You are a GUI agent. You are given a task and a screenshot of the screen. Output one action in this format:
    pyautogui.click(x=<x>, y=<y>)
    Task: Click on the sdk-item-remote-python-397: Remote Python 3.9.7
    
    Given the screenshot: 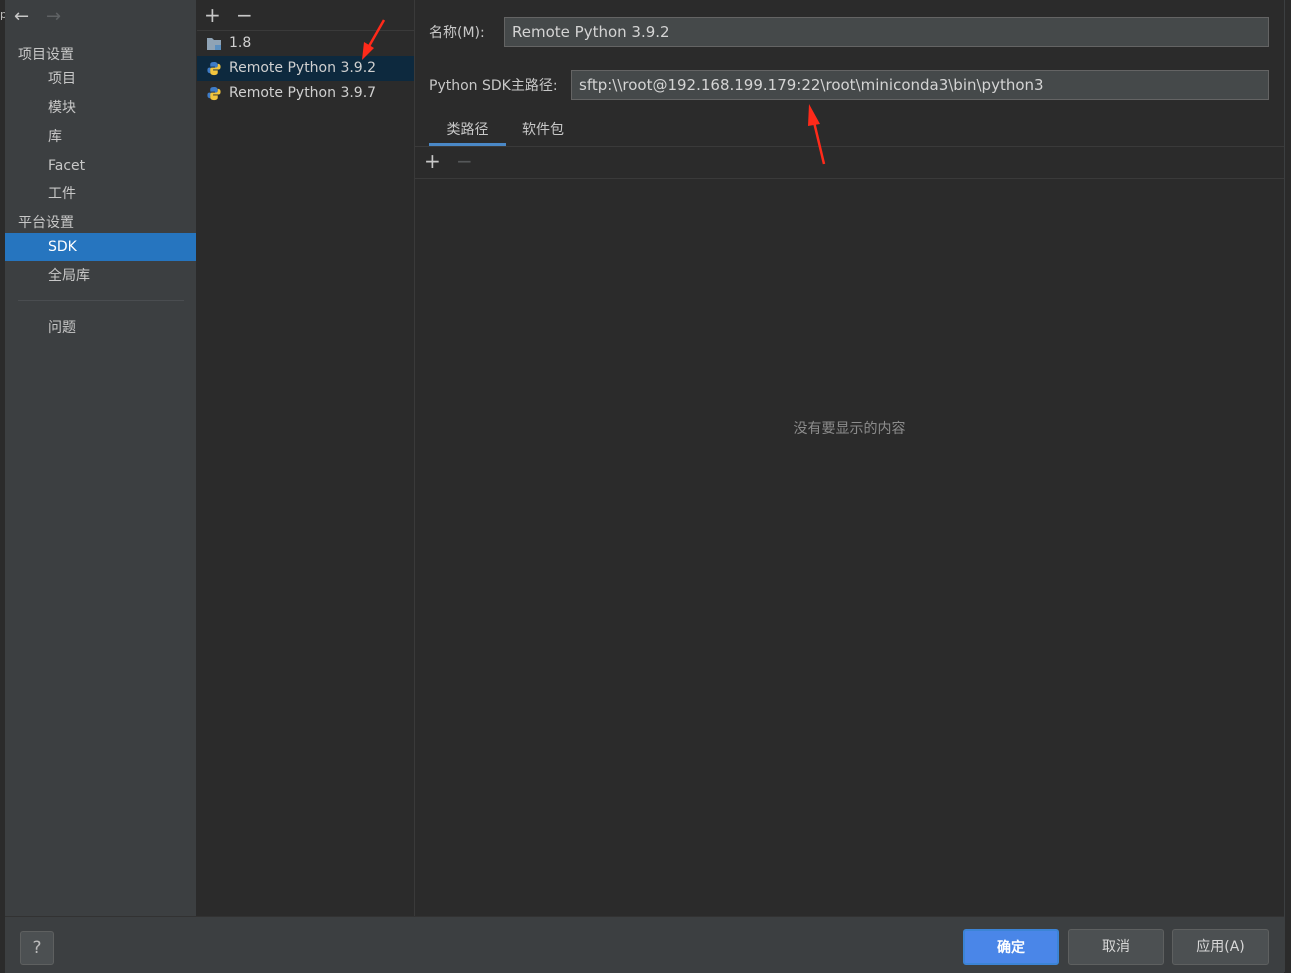 What is the action you would take?
    pyautogui.click(x=305, y=93)
    